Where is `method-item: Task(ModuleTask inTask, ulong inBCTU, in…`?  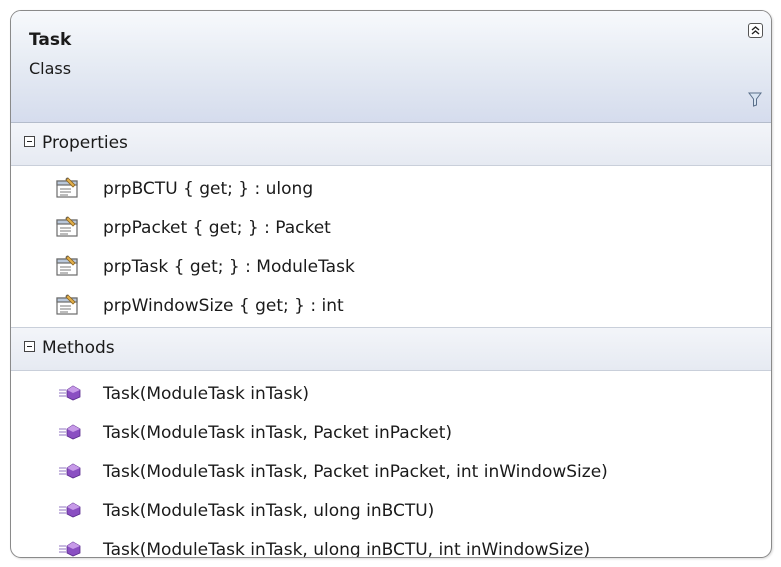
method-item: Task(ModuleTask inTask, ulong inBCTU, in… is located at coordinates (391, 544).